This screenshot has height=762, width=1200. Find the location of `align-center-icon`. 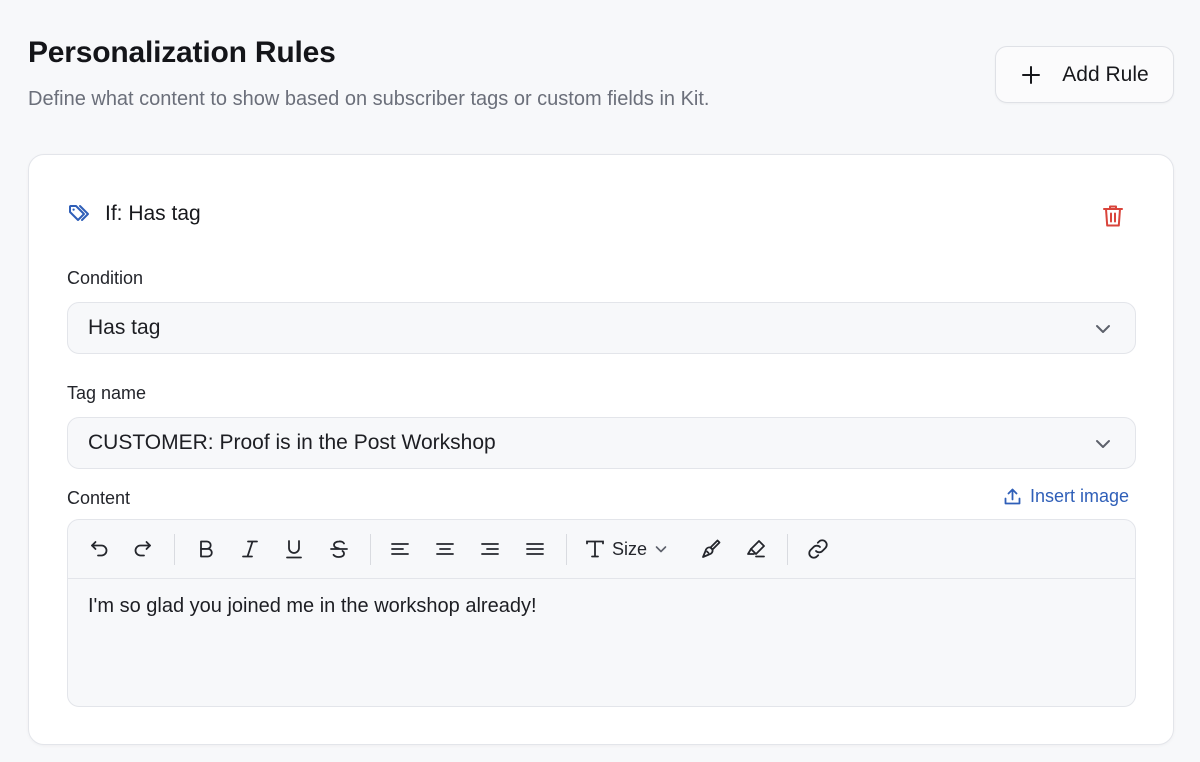

align-center-icon is located at coordinates (445, 549).